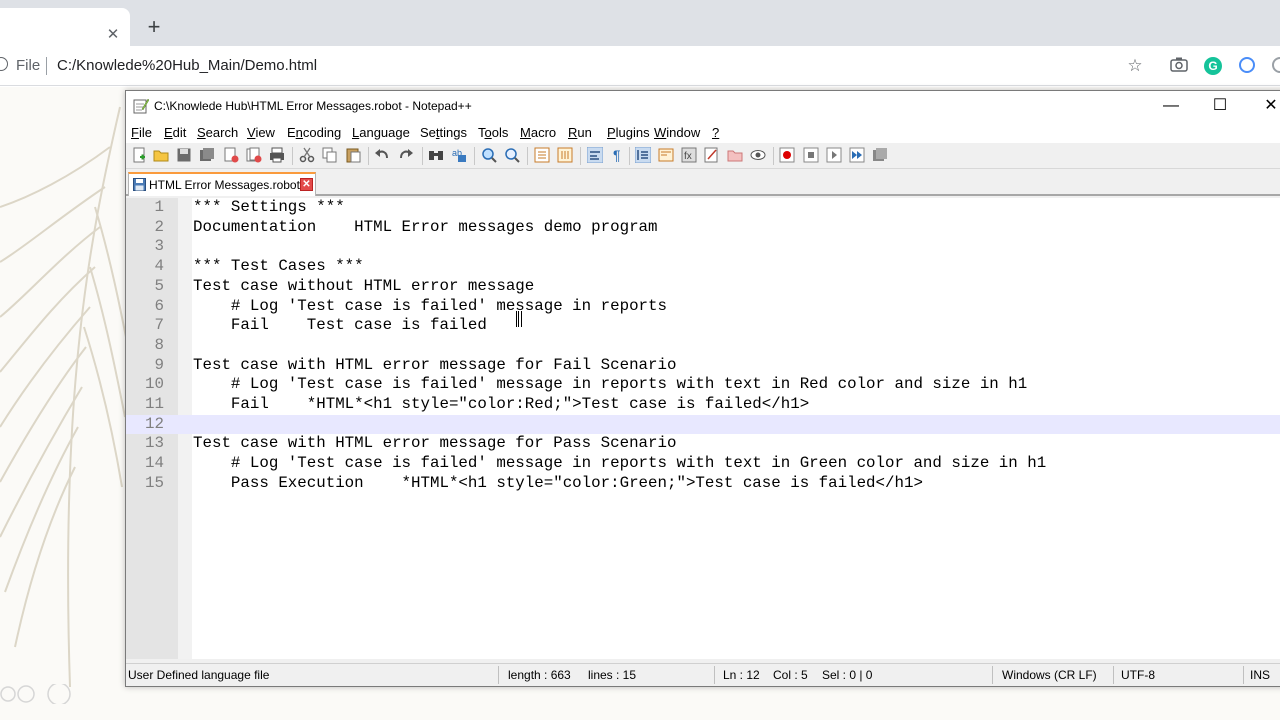 This screenshot has height=720, width=1280. Describe the element at coordinates (222, 184) in the screenshot. I see `document-tab: HTML Error Messages.robot ✕` at that location.